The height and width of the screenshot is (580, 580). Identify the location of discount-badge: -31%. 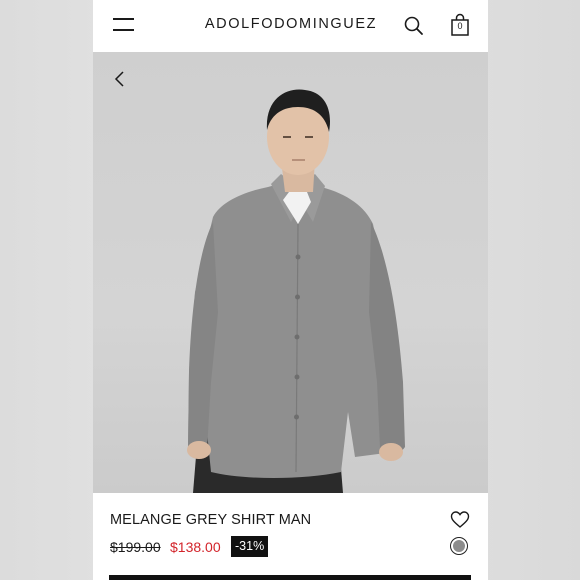
(250, 546).